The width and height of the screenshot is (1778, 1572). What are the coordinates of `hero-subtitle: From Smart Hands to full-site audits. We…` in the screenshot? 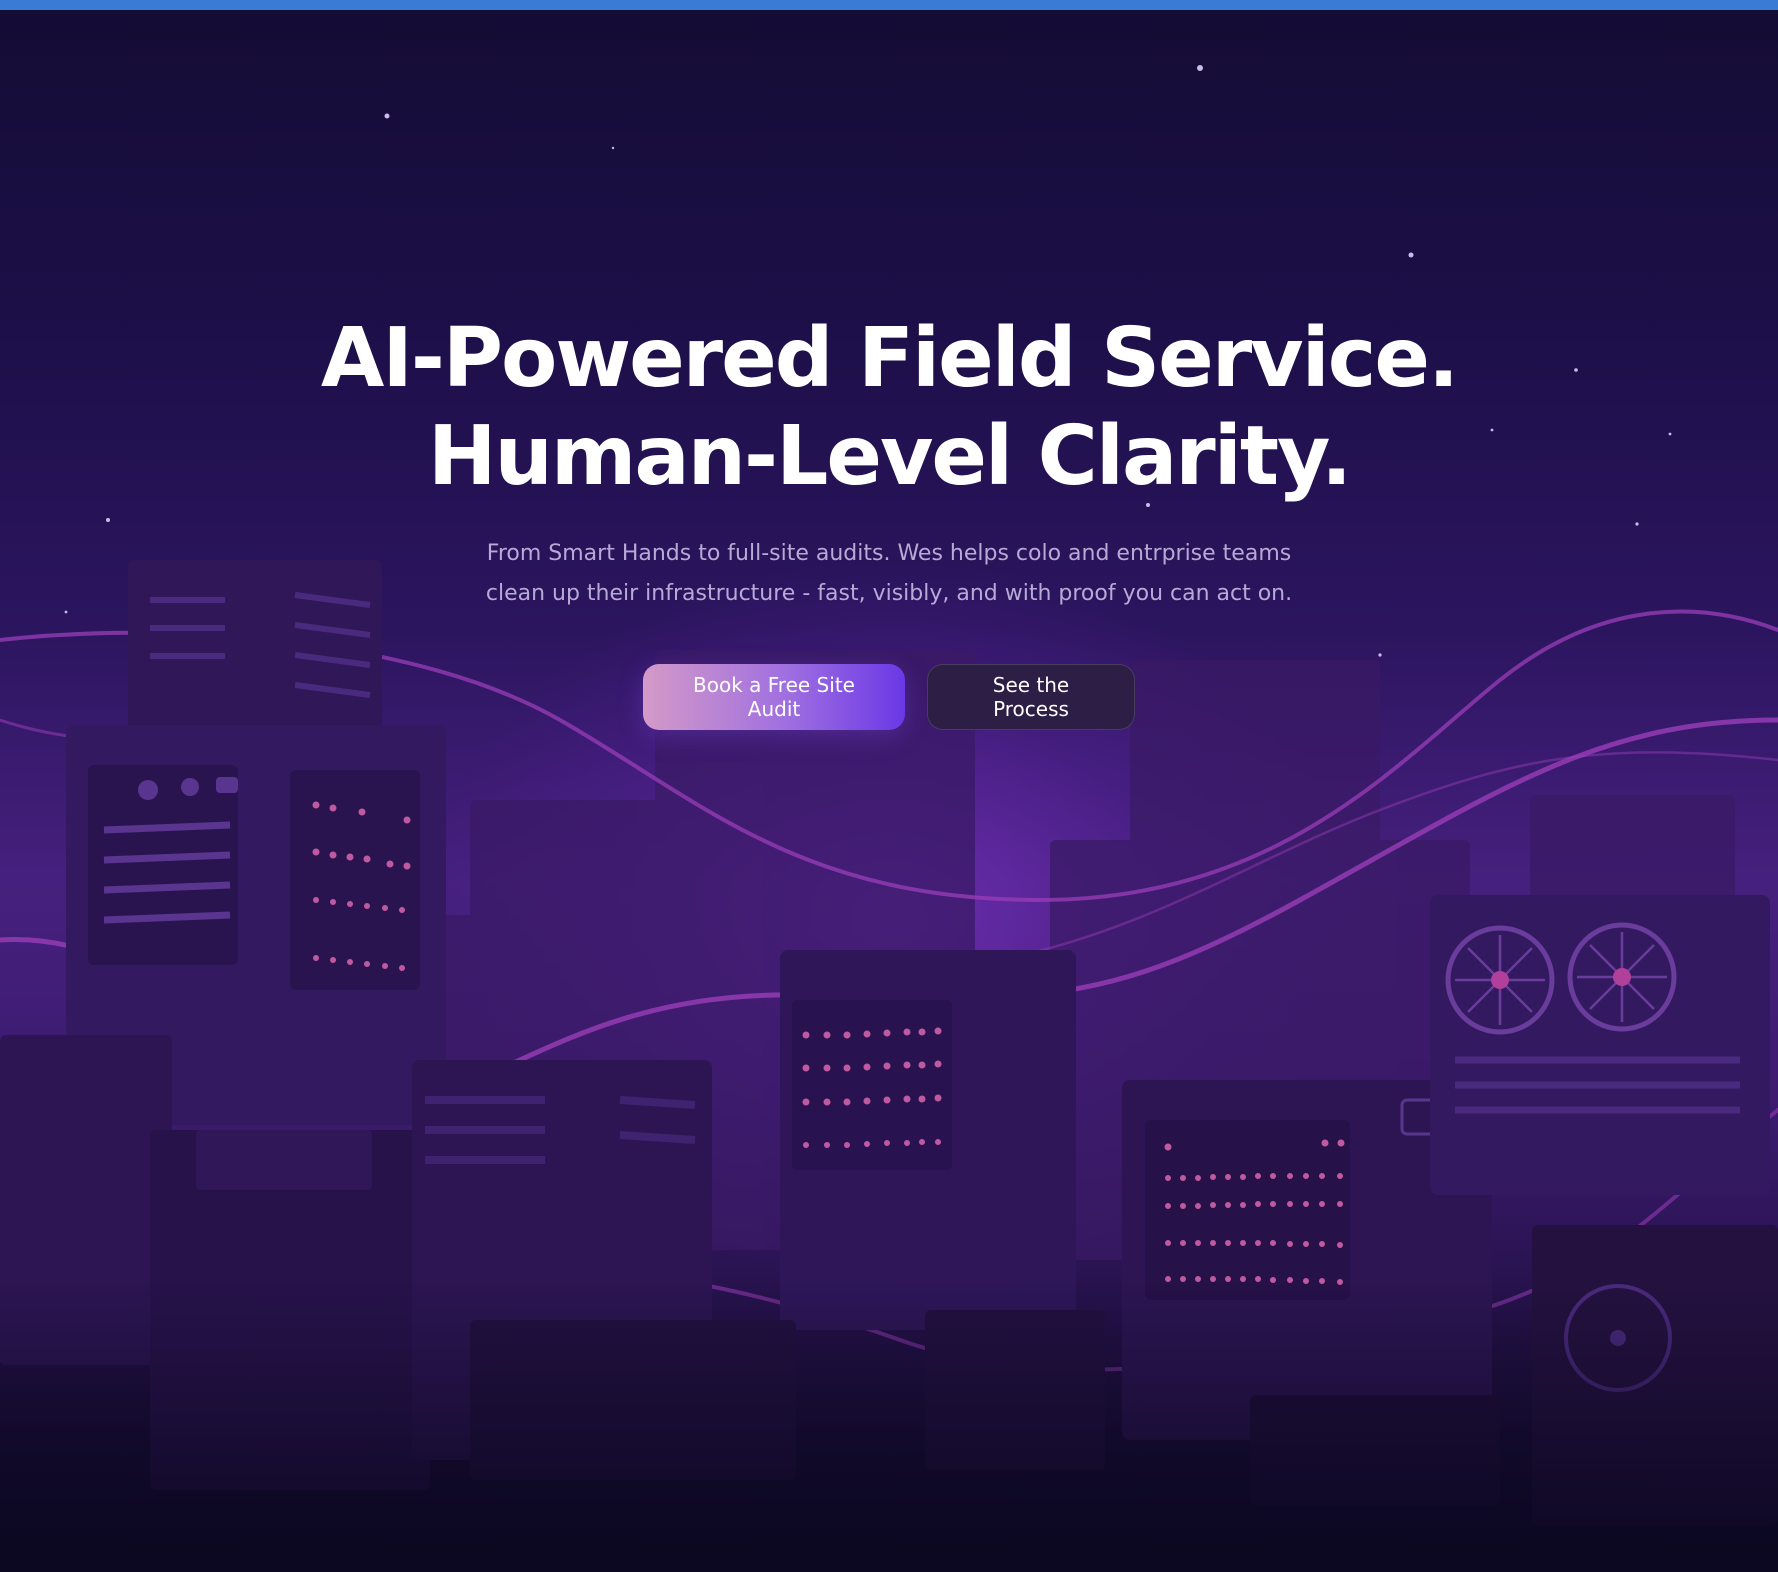 It's located at (889, 573).